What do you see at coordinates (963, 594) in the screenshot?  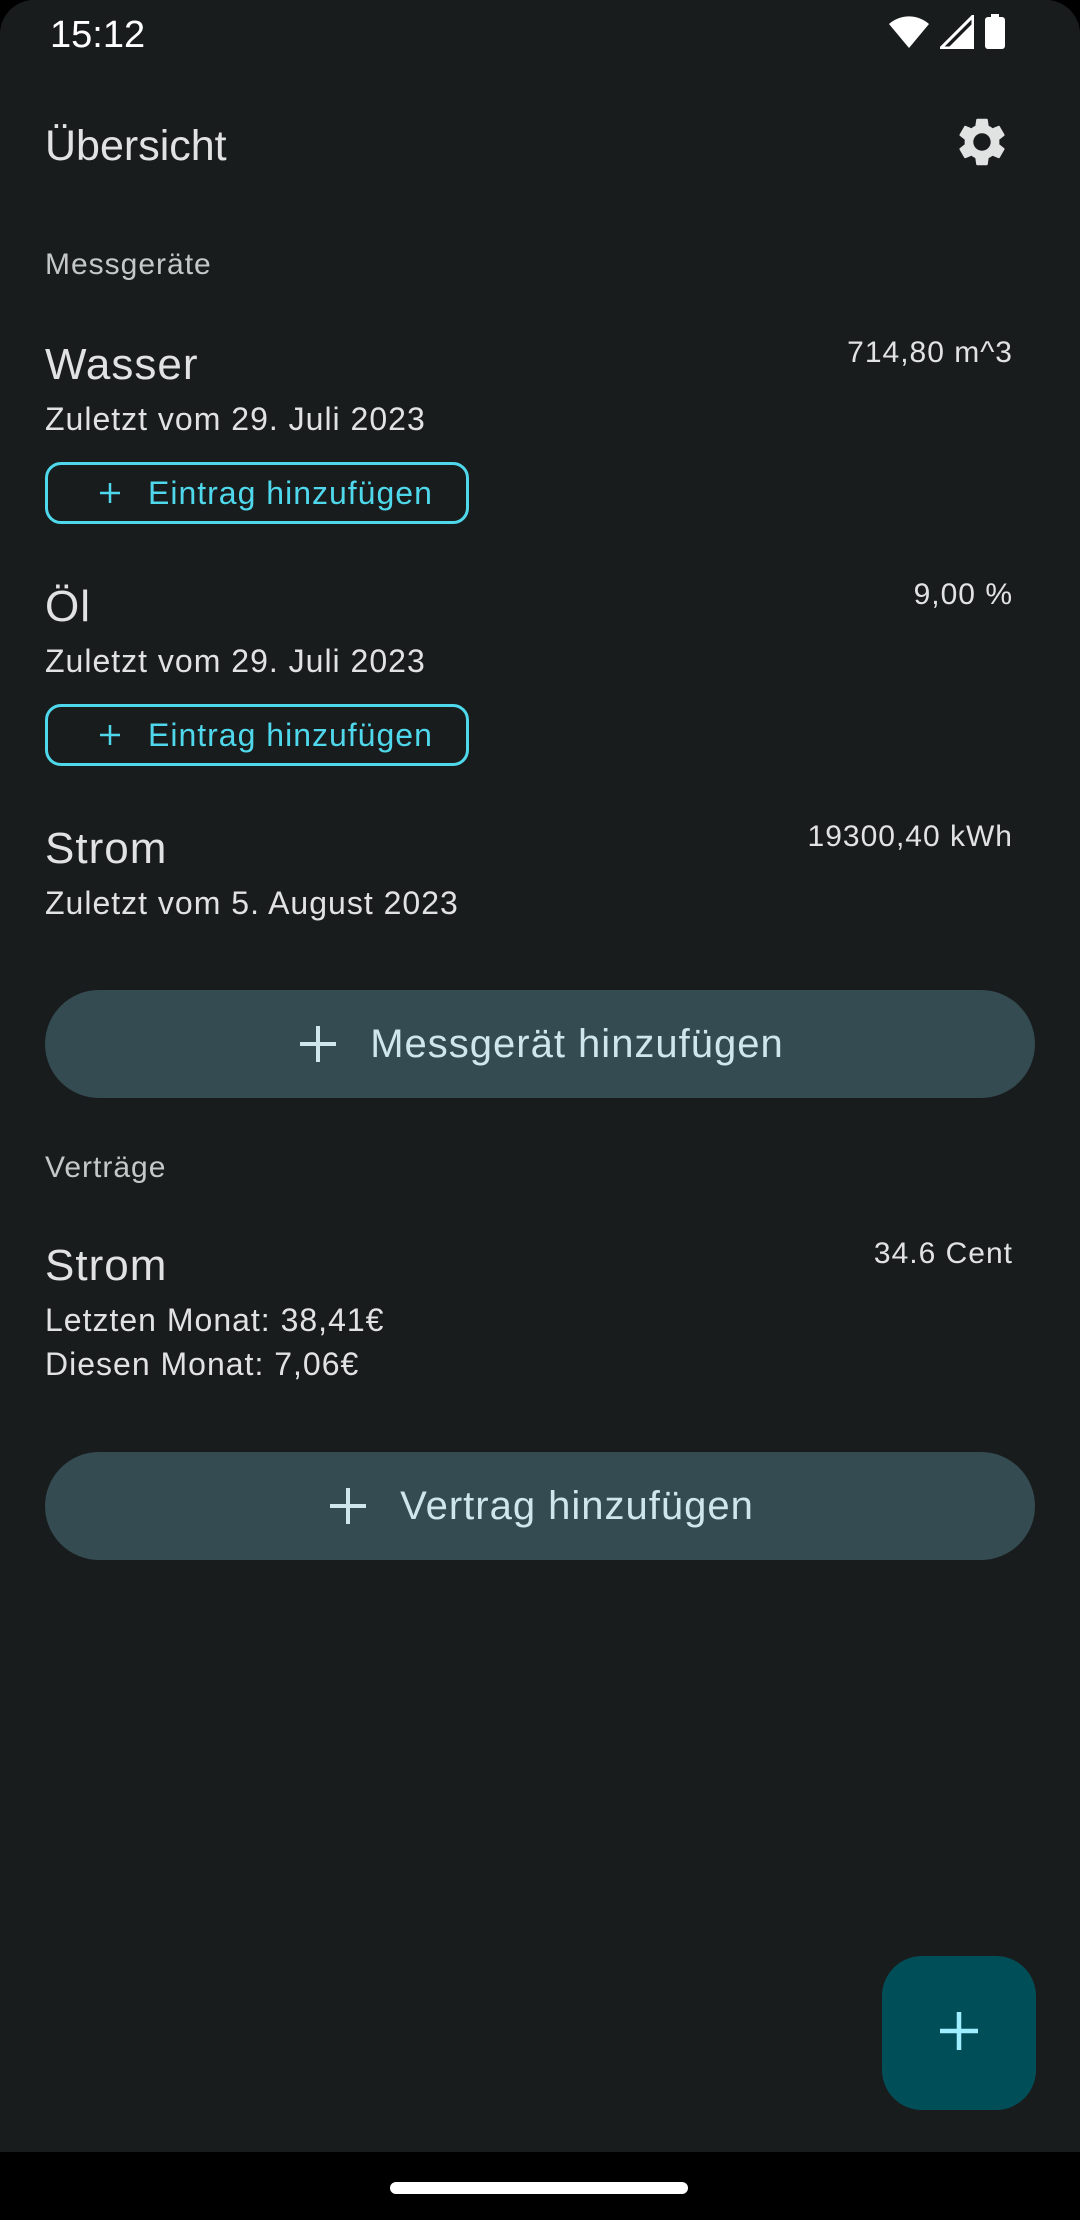 I see `meter-value: 9,00 %` at bounding box center [963, 594].